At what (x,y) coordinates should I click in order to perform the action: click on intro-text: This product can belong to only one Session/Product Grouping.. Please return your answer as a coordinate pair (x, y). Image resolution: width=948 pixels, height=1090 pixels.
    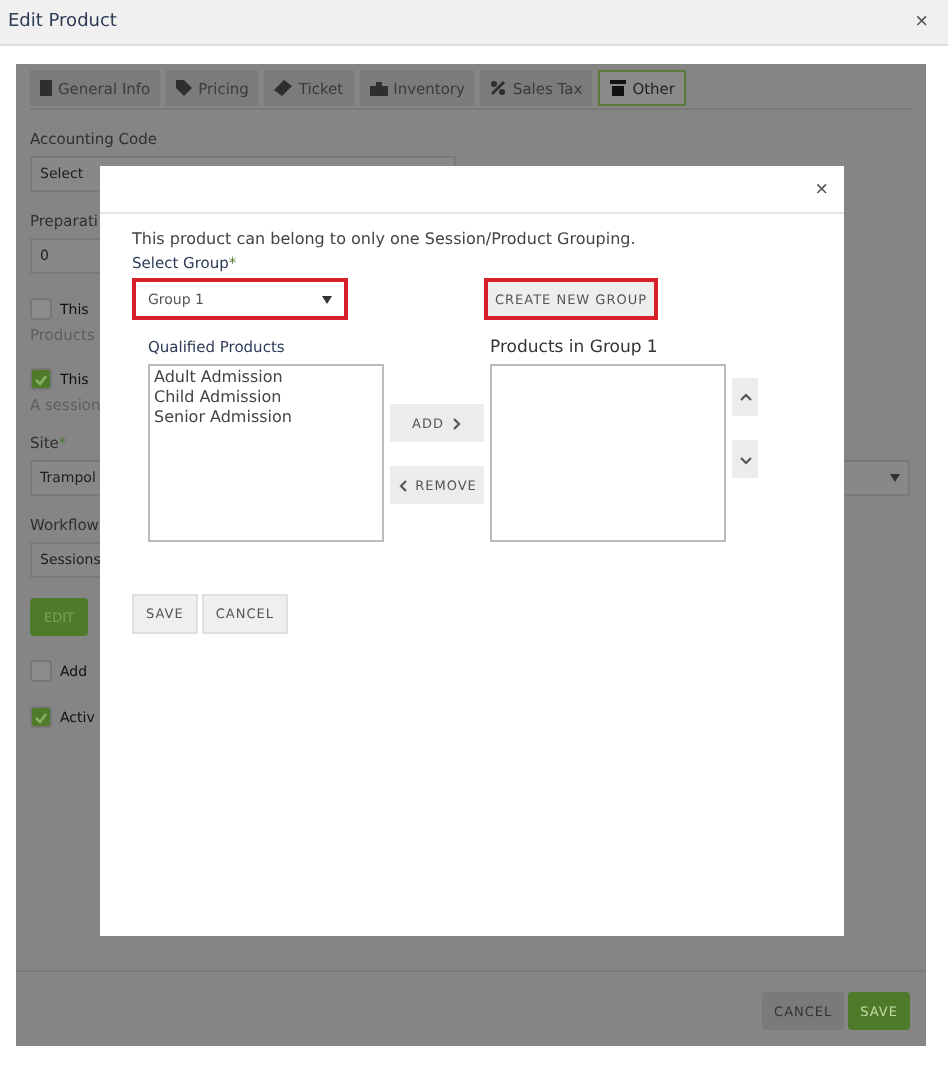
    Looking at the image, I should click on (384, 239).